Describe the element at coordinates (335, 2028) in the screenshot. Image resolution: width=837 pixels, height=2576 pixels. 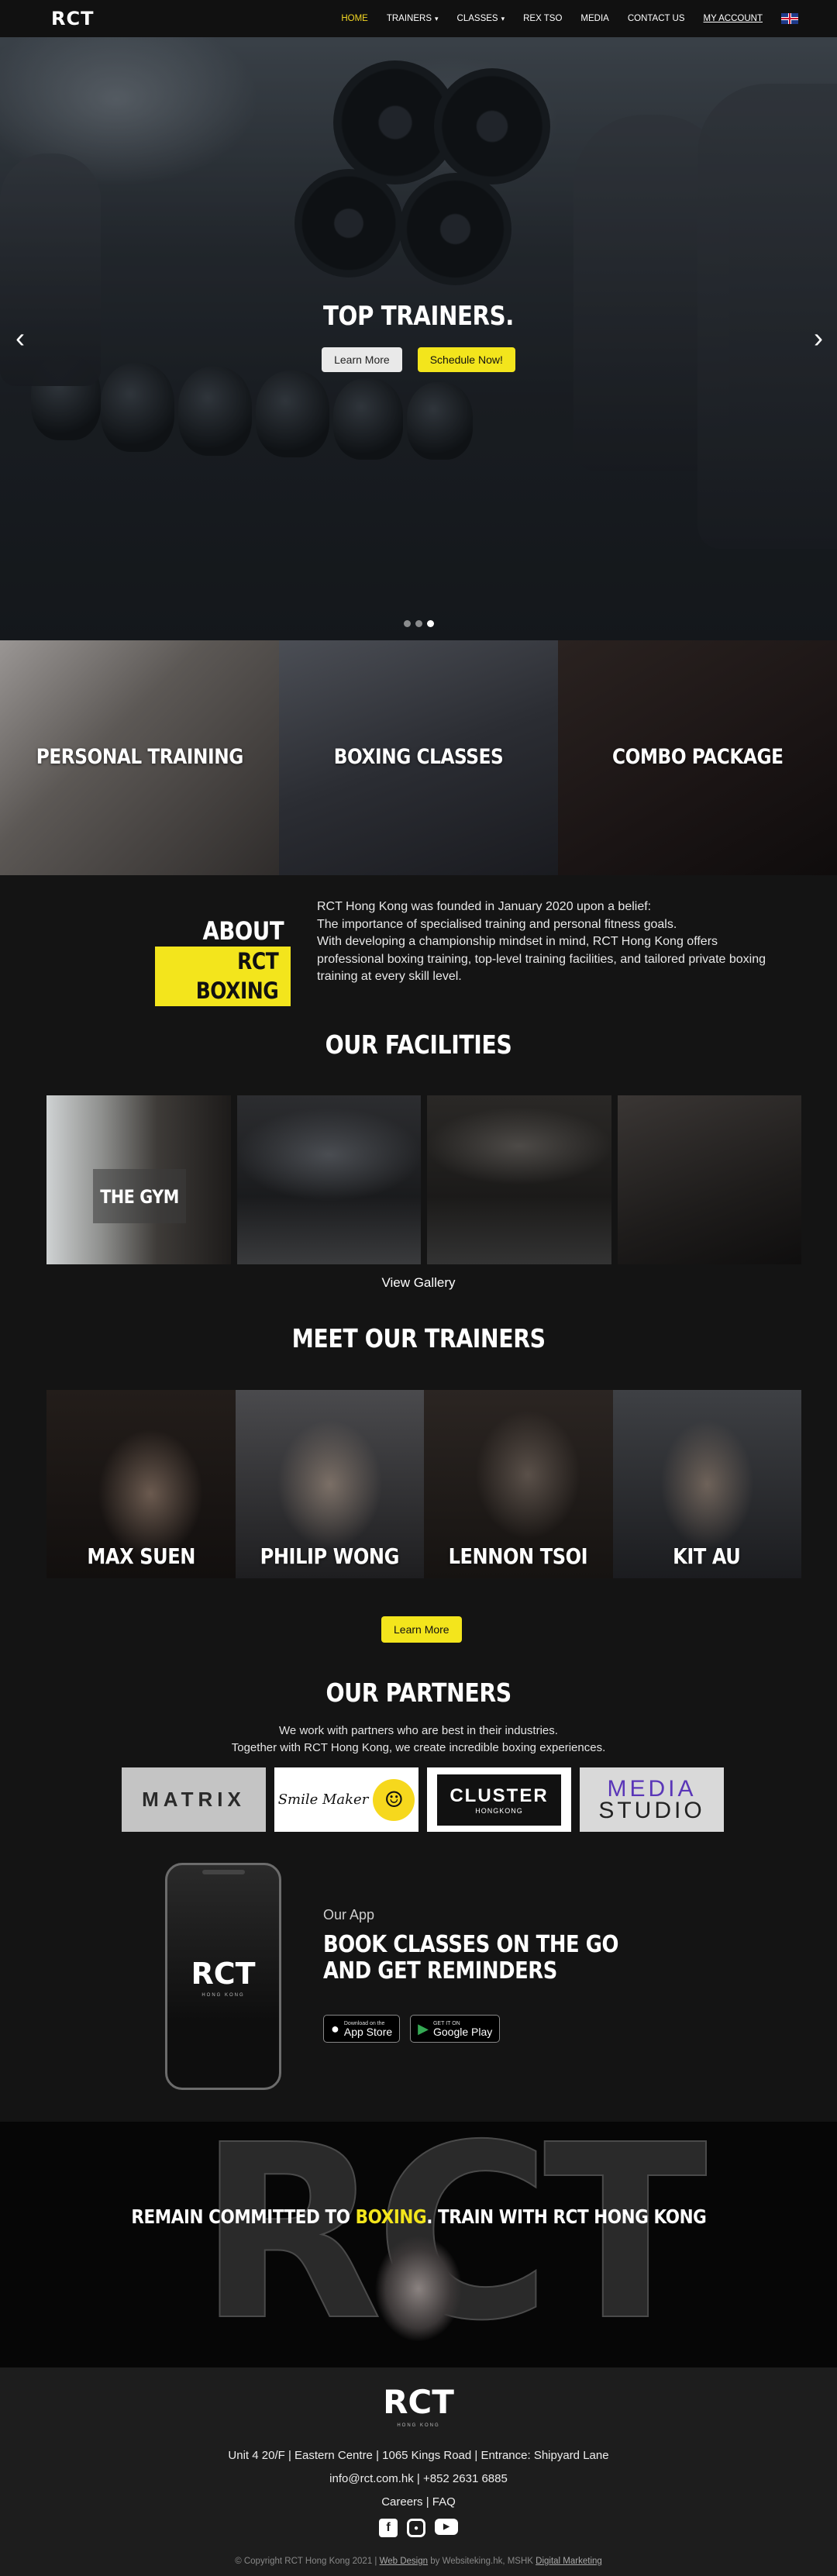
I see `apple-icon: ●` at that location.